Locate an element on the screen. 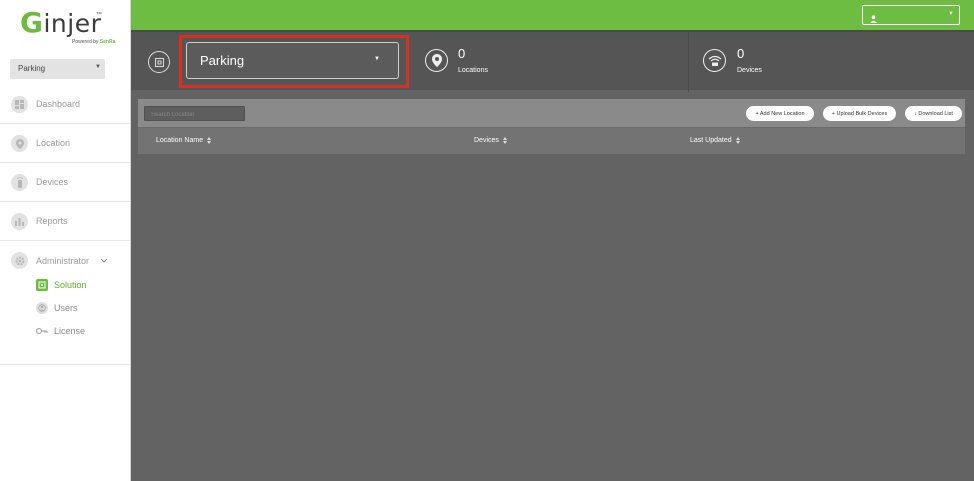 Image resolution: width=974 pixels, height=481 pixels. sidebar-subitem-users: Users is located at coordinates (57, 308).